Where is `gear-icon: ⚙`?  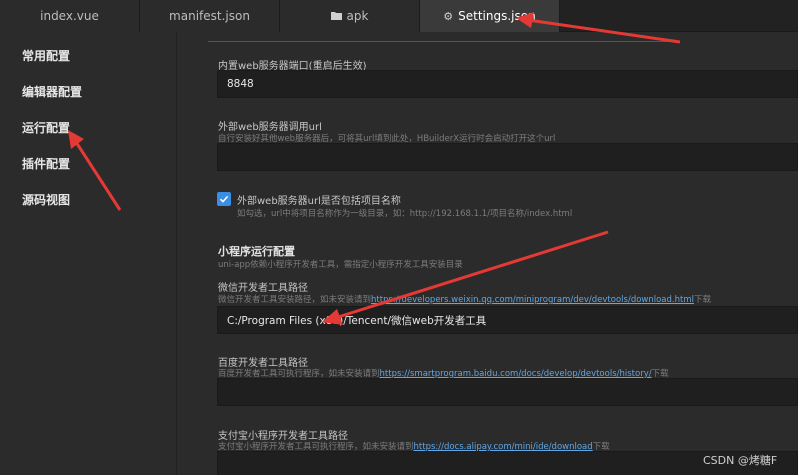
gear-icon: ⚙ is located at coordinates (448, 16).